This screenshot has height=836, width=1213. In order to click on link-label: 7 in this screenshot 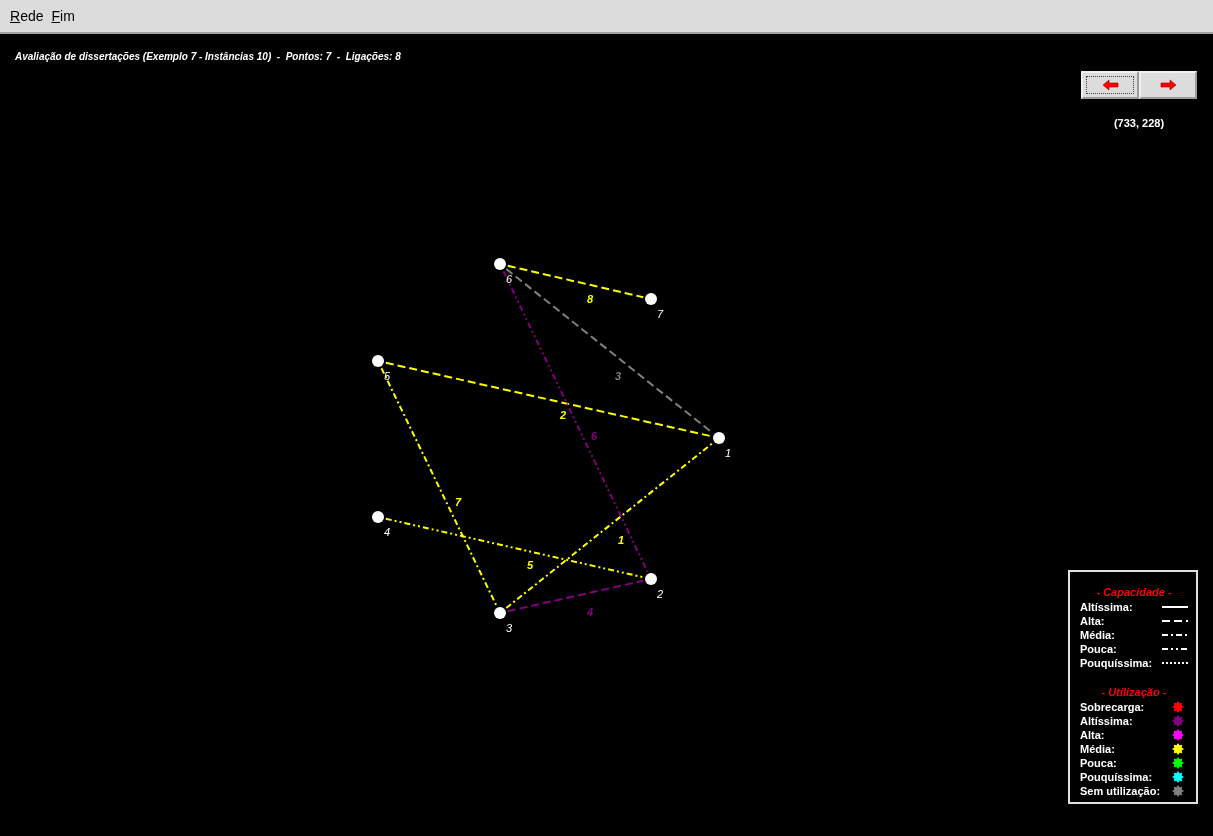, I will do `click(458, 502)`.